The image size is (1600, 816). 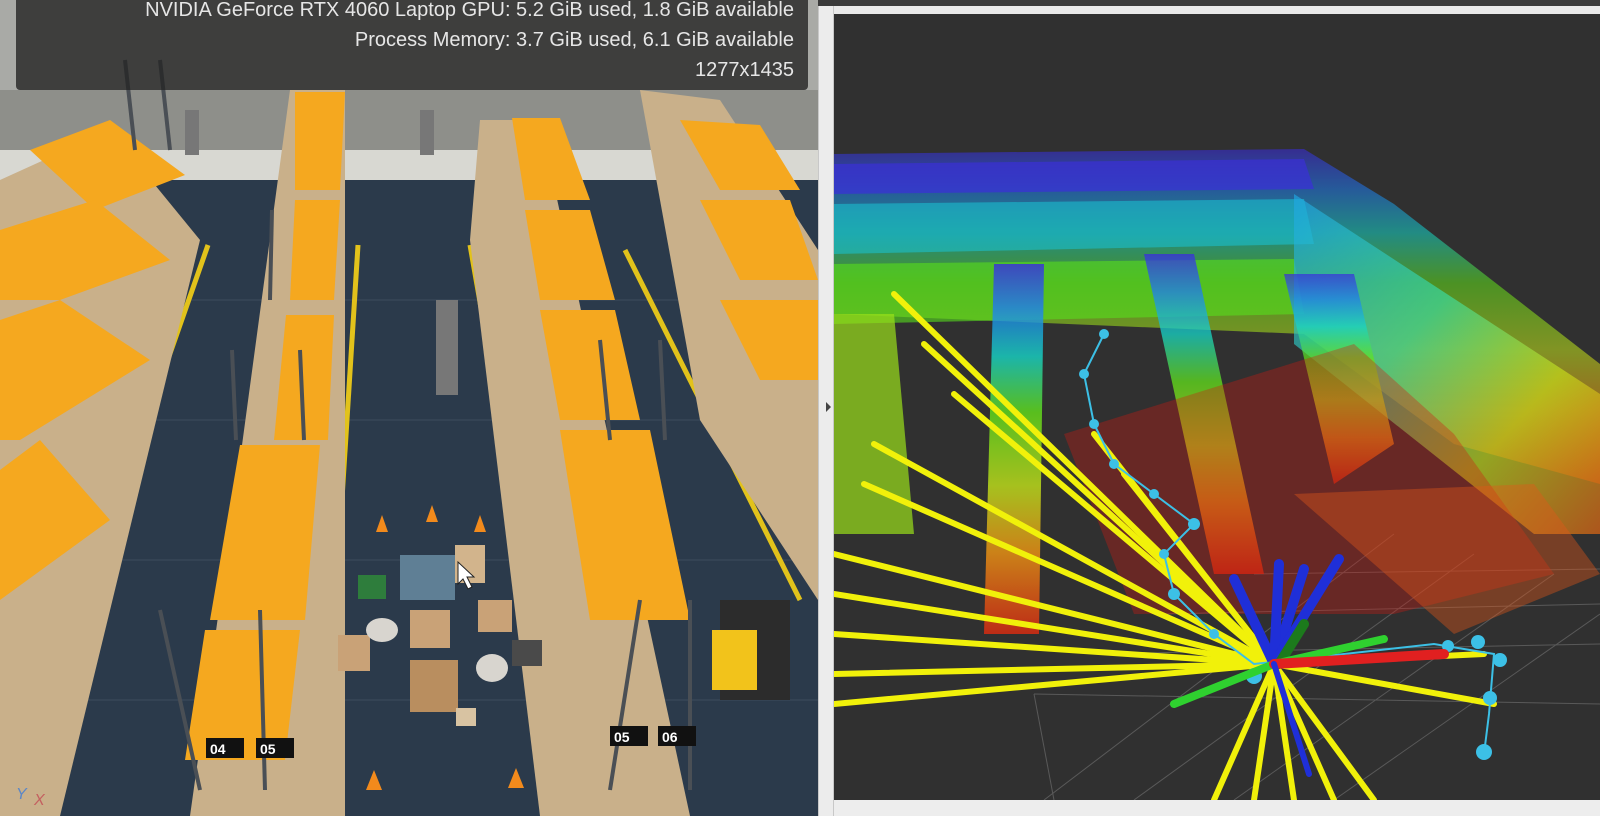 What do you see at coordinates (828, 407) in the screenshot?
I see `splitter-collapse-icon` at bounding box center [828, 407].